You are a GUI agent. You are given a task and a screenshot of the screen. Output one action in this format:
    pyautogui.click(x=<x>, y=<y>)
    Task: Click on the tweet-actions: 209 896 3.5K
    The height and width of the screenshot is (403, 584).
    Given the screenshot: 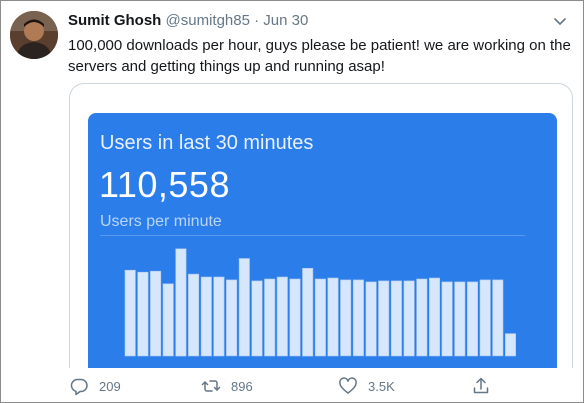 What is the action you would take?
    pyautogui.click(x=292, y=386)
    